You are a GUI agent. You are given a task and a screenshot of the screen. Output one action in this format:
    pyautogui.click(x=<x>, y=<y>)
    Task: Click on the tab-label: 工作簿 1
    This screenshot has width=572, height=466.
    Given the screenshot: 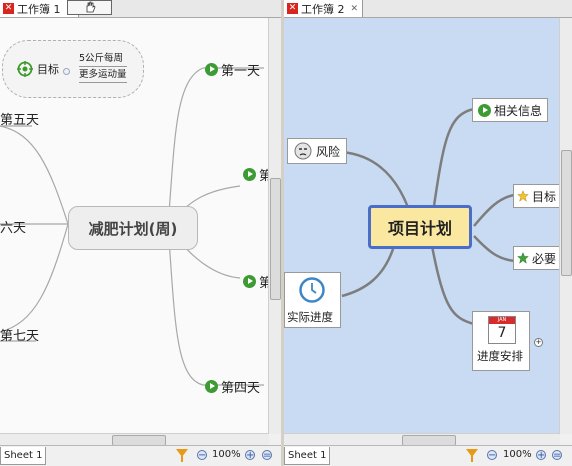 What is the action you would take?
    pyautogui.click(x=39, y=9)
    